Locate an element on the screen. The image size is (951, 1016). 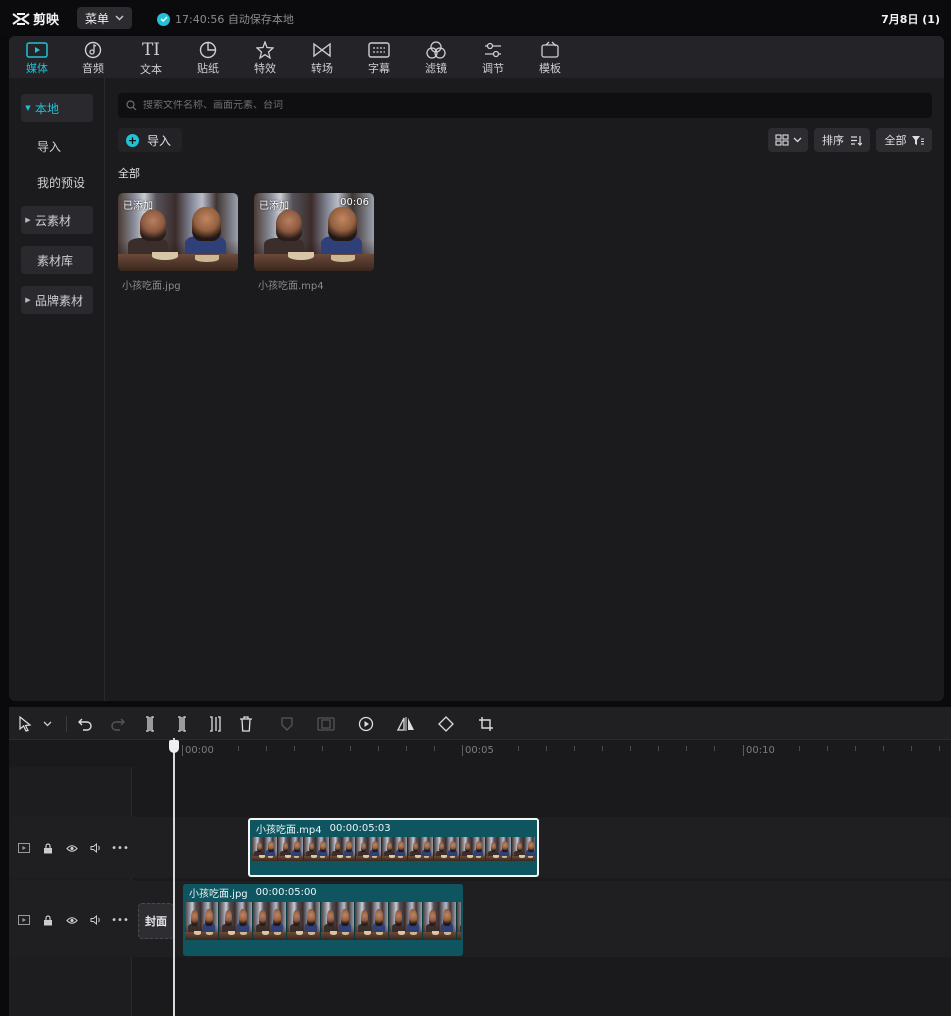
split-left-icon is located at coordinates (182, 724).